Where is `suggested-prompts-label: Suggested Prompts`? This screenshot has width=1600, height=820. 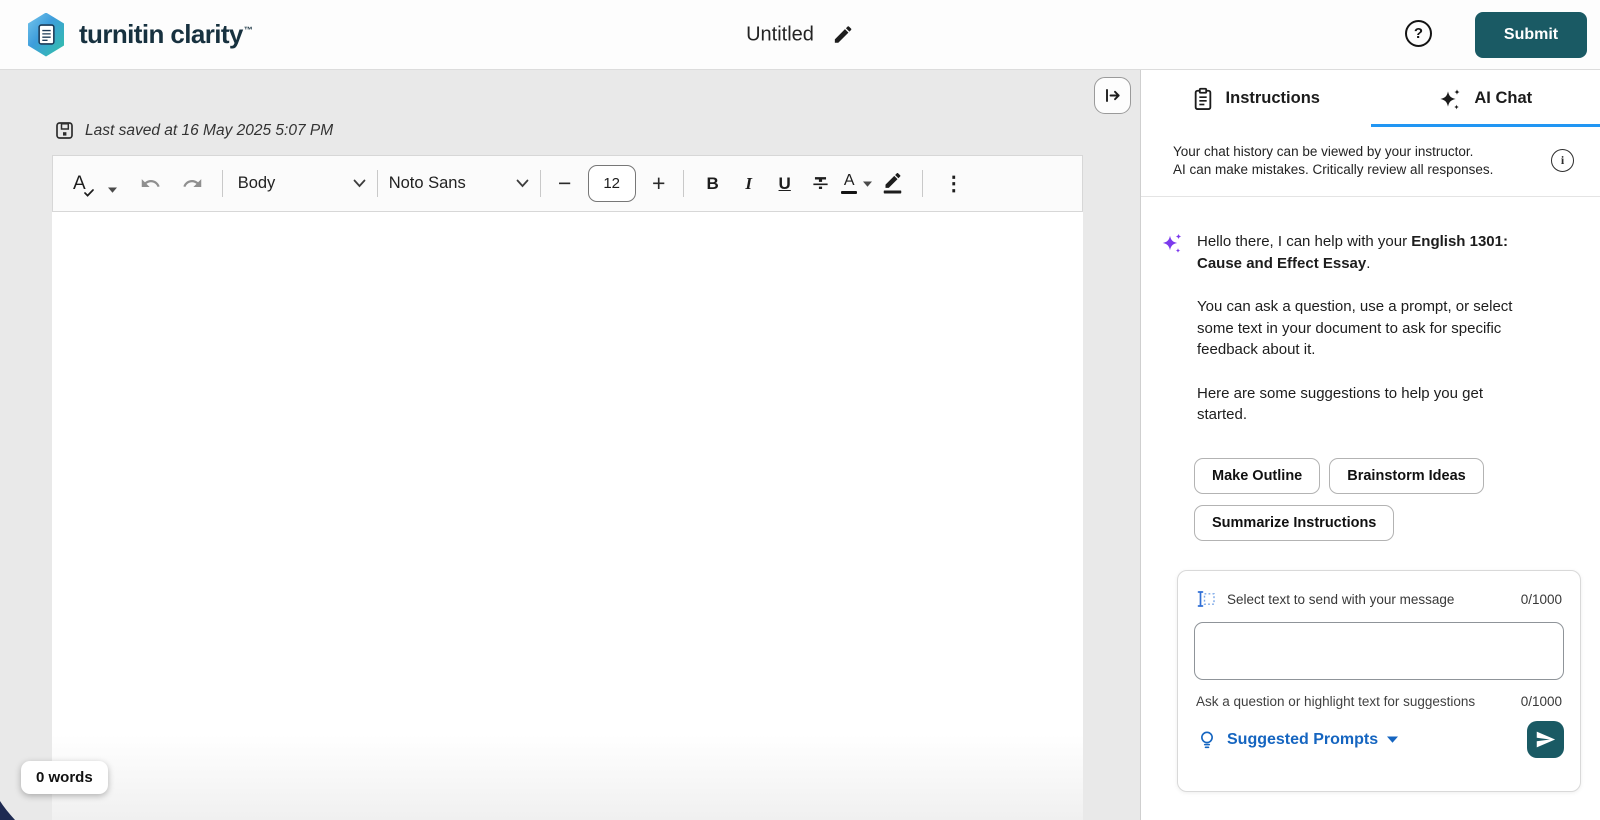
suggested-prompts-label: Suggested Prompts is located at coordinates (1303, 739).